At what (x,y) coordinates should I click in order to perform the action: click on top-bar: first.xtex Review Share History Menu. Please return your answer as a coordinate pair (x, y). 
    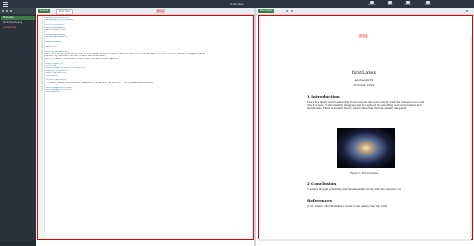
    Looking at the image, I should click on (237, 4).